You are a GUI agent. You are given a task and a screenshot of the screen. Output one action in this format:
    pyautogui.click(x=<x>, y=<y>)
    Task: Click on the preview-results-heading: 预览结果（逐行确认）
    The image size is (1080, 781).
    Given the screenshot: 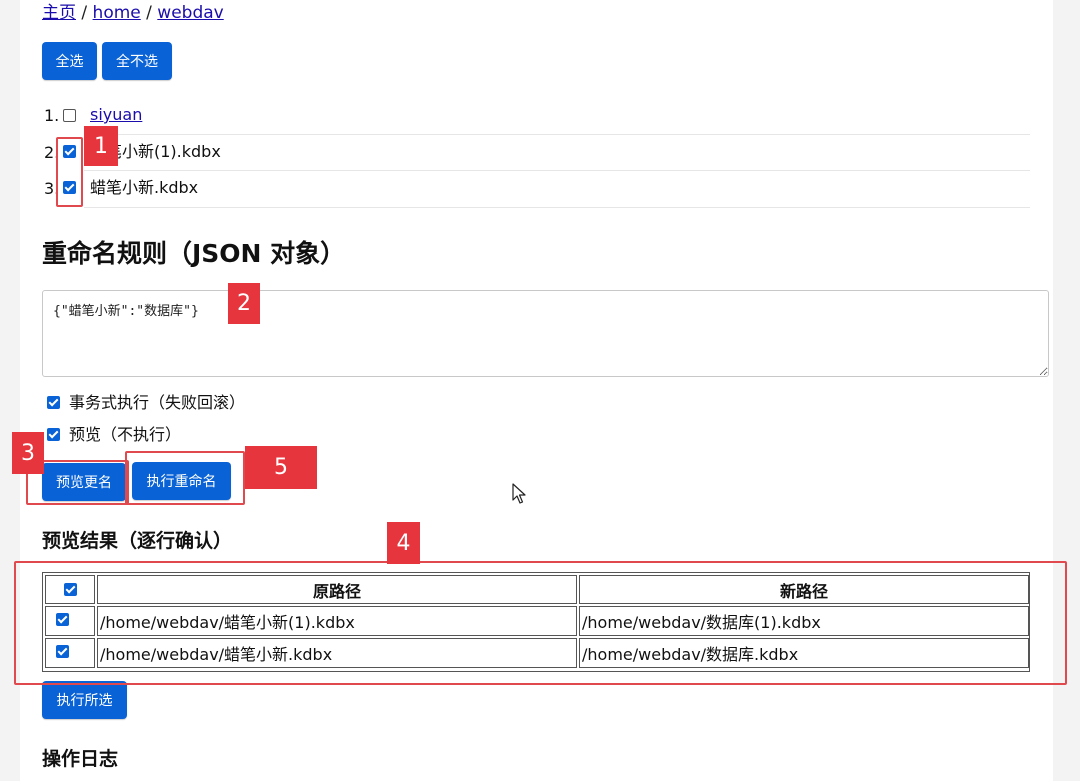 What is the action you would take?
    pyautogui.click(x=137, y=541)
    